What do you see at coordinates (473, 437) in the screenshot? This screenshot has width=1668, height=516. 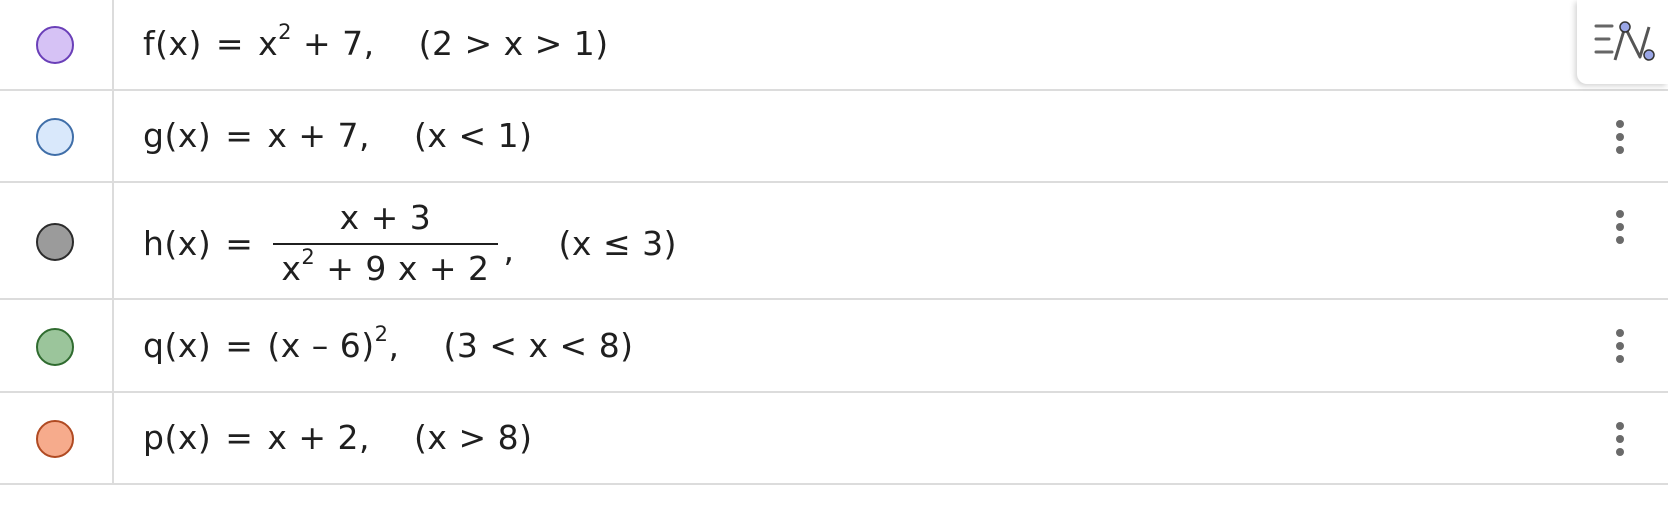 I see `condition: (x > 8)` at bounding box center [473, 437].